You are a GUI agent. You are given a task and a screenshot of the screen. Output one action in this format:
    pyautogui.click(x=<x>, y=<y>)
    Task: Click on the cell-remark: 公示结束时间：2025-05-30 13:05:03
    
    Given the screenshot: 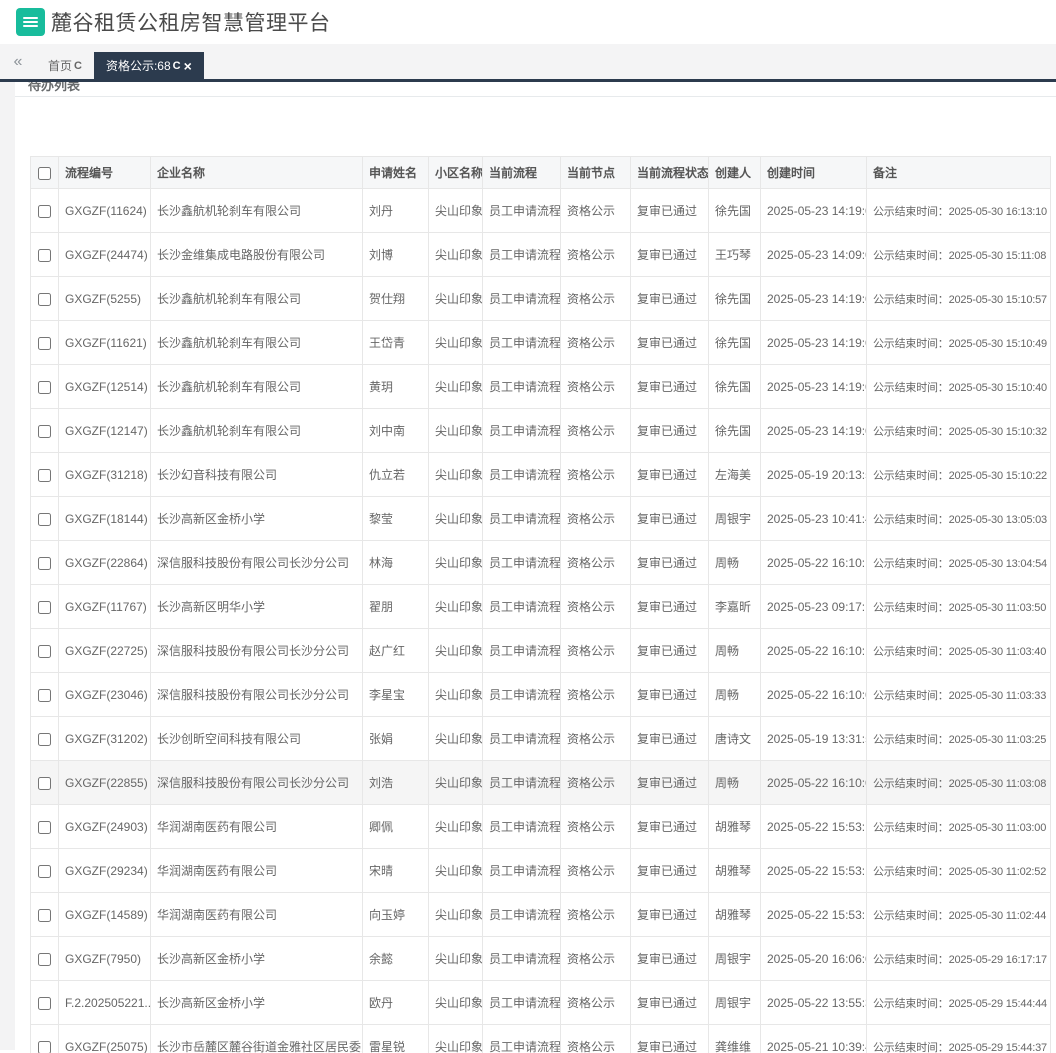 What is the action you would take?
    pyautogui.click(x=958, y=518)
    